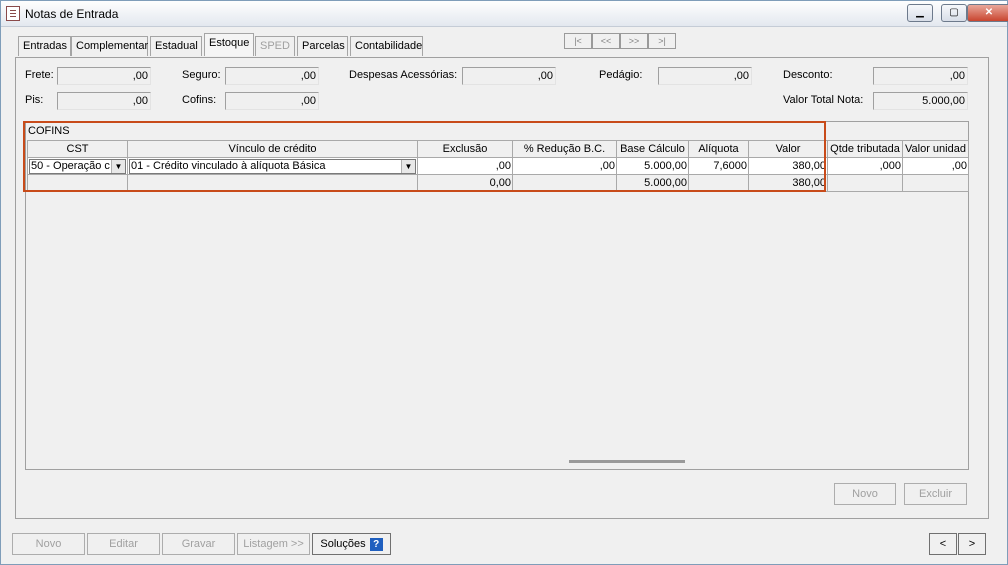  Describe the element at coordinates (403, 75) in the screenshot. I see `despesas-label: Despesas Acessórias:` at that location.